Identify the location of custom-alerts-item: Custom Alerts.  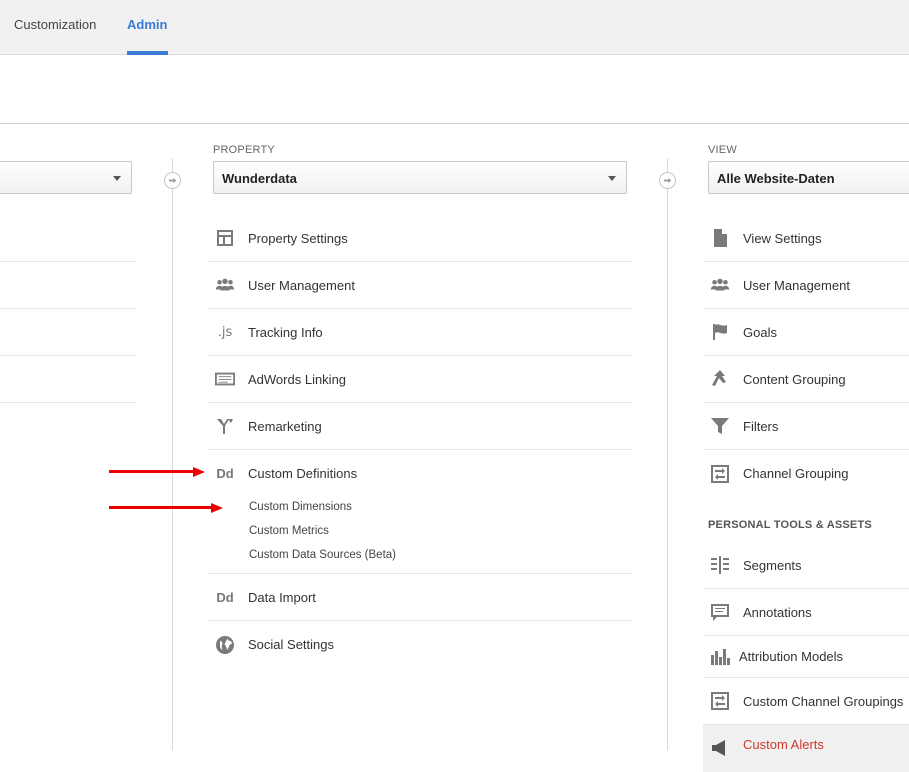
(806, 748).